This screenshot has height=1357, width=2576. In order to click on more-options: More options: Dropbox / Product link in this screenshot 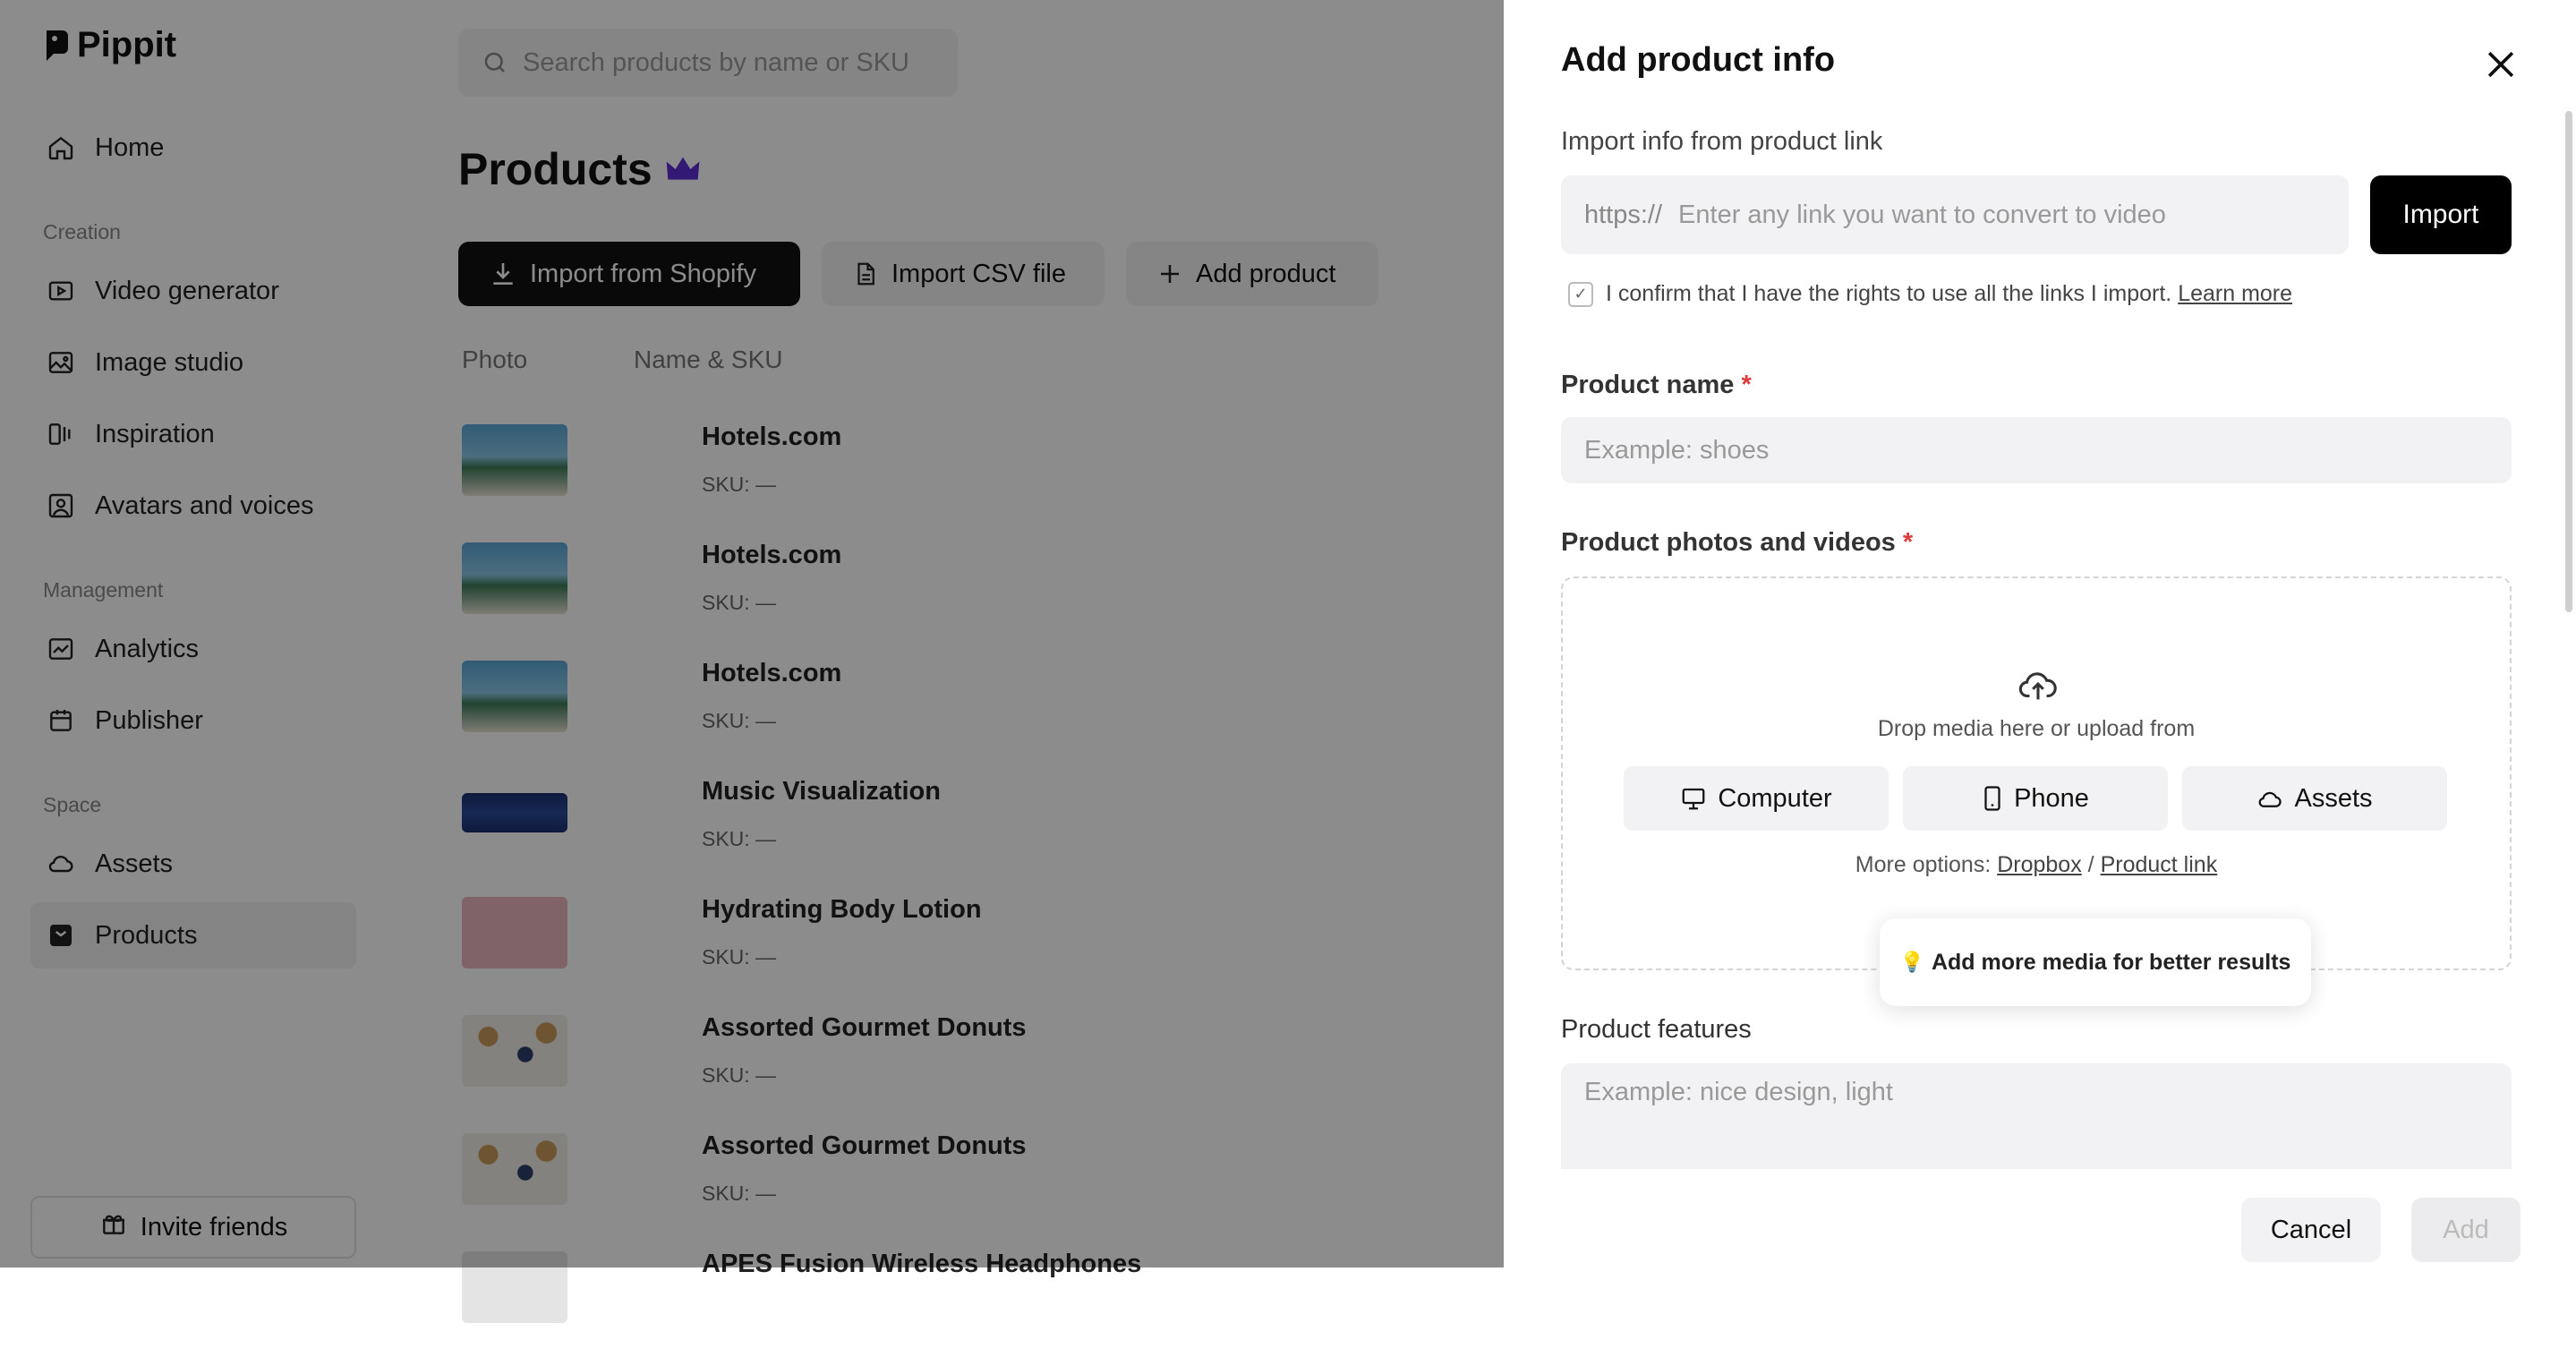, I will do `click(2036, 865)`.